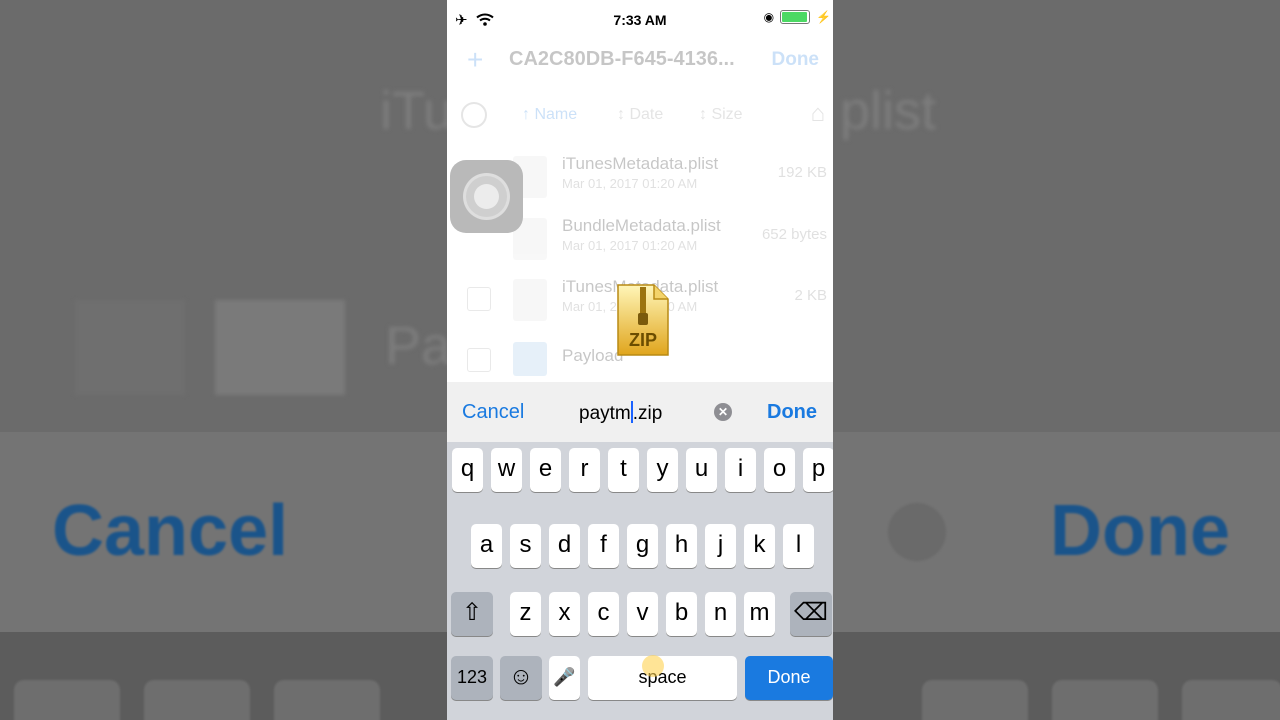 The height and width of the screenshot is (720, 1280). I want to click on key-l: l, so click(798, 546).